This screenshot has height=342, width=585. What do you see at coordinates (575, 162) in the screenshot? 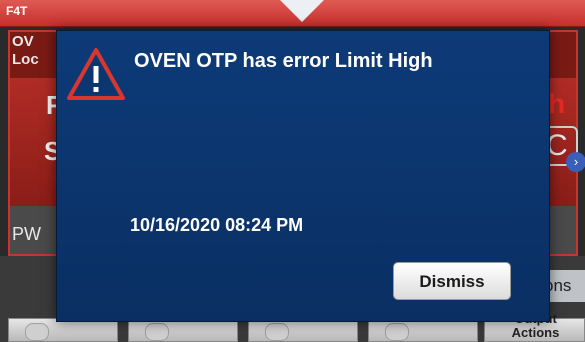
I see `chevron-right-icon: ›` at bounding box center [575, 162].